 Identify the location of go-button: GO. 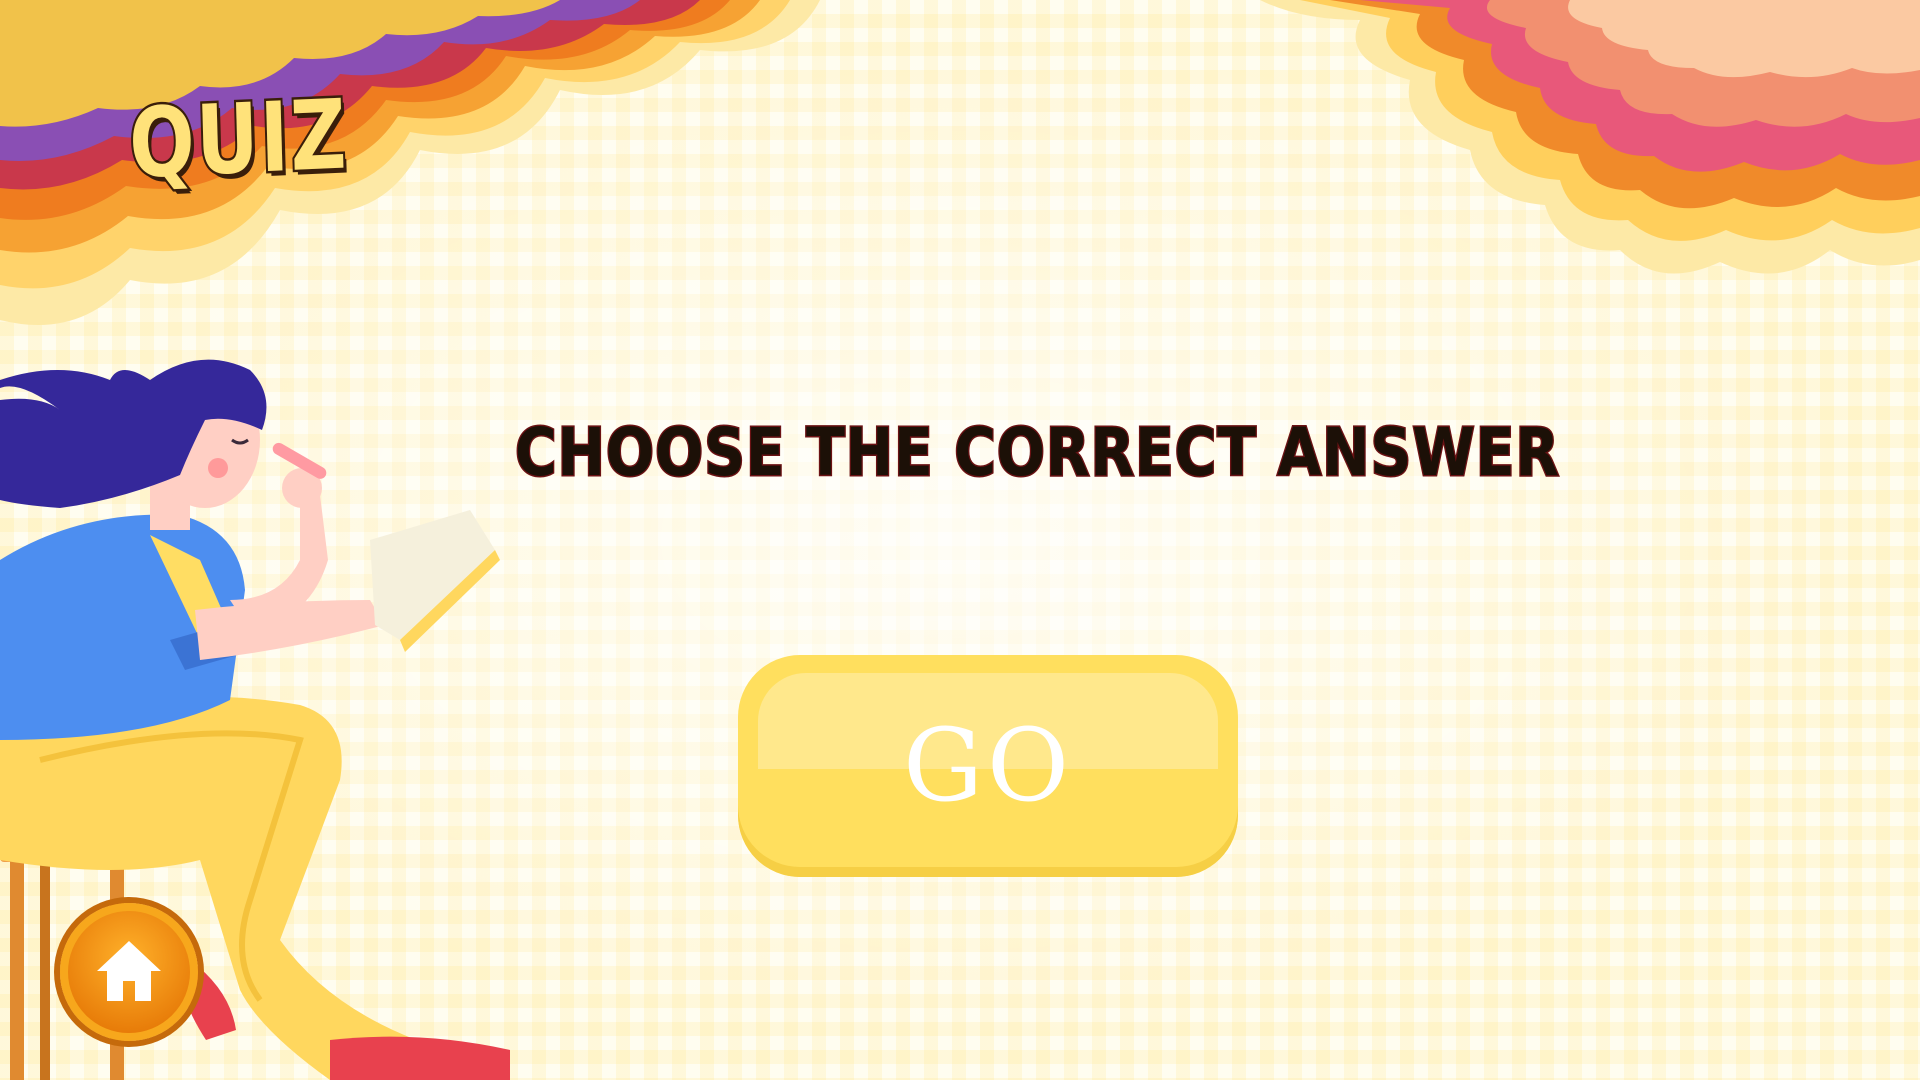
(988, 766).